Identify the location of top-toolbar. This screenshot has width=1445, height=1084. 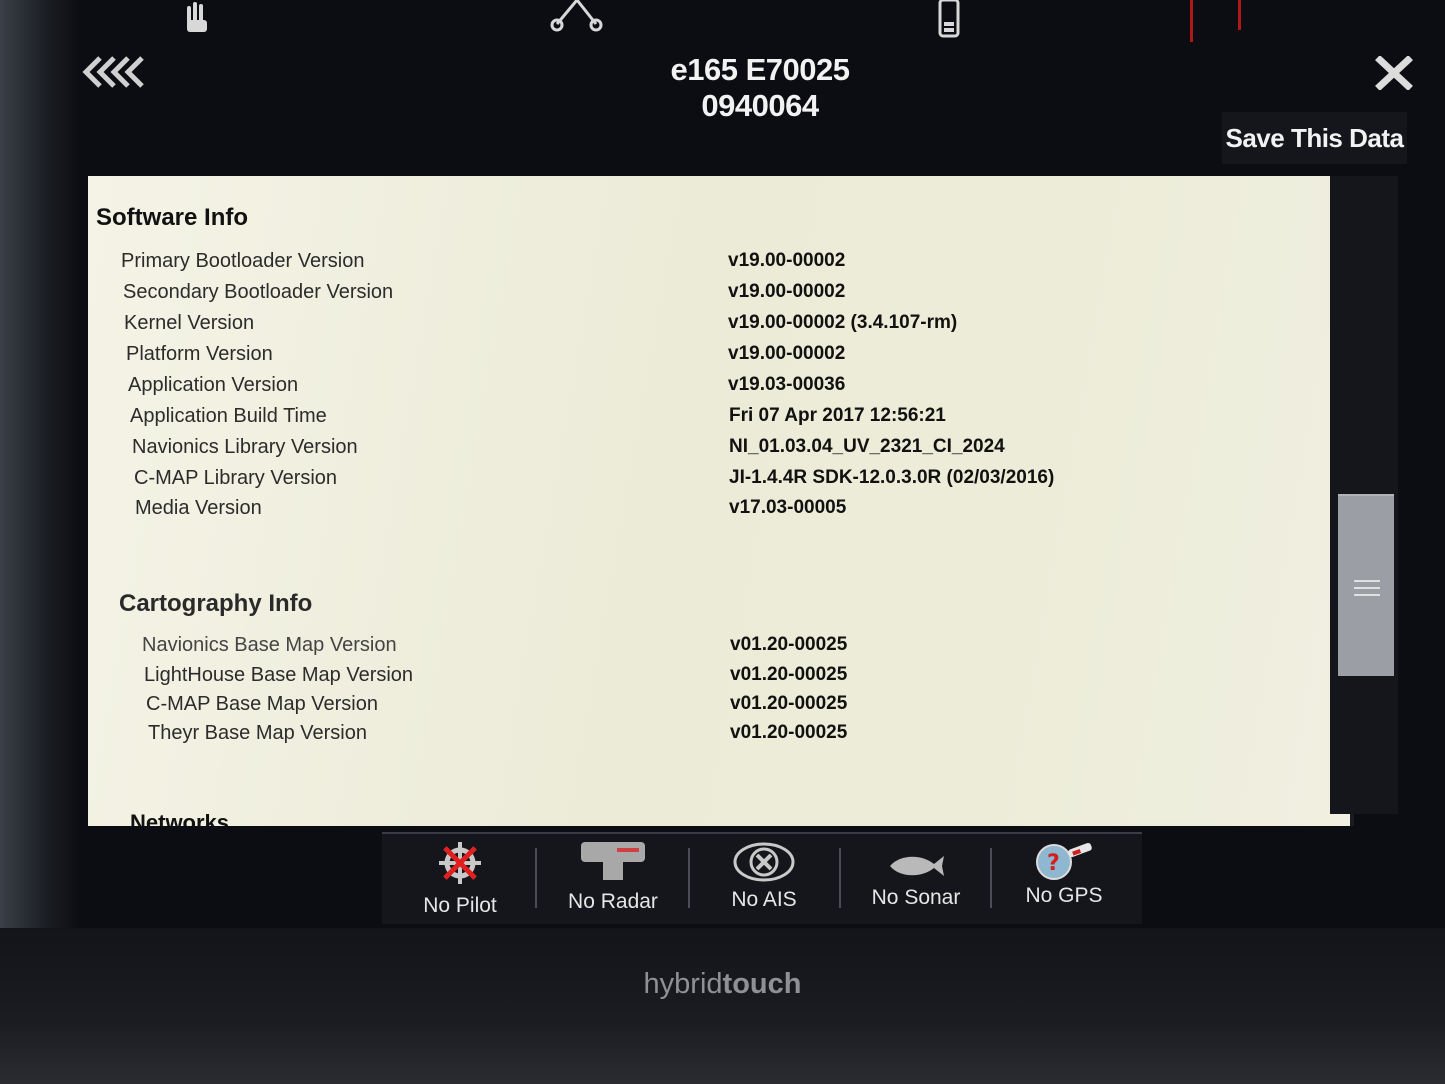
(722, 21).